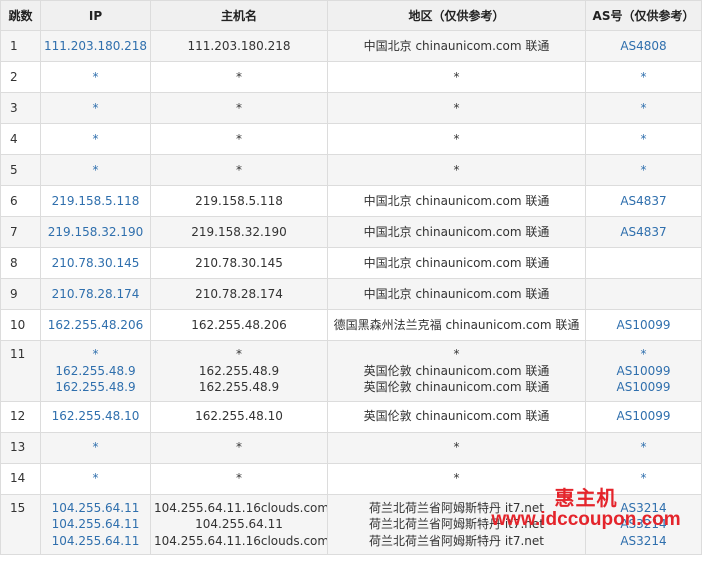  Describe the element at coordinates (20, 108) in the screenshot. I see `hop-cell: 3` at that location.